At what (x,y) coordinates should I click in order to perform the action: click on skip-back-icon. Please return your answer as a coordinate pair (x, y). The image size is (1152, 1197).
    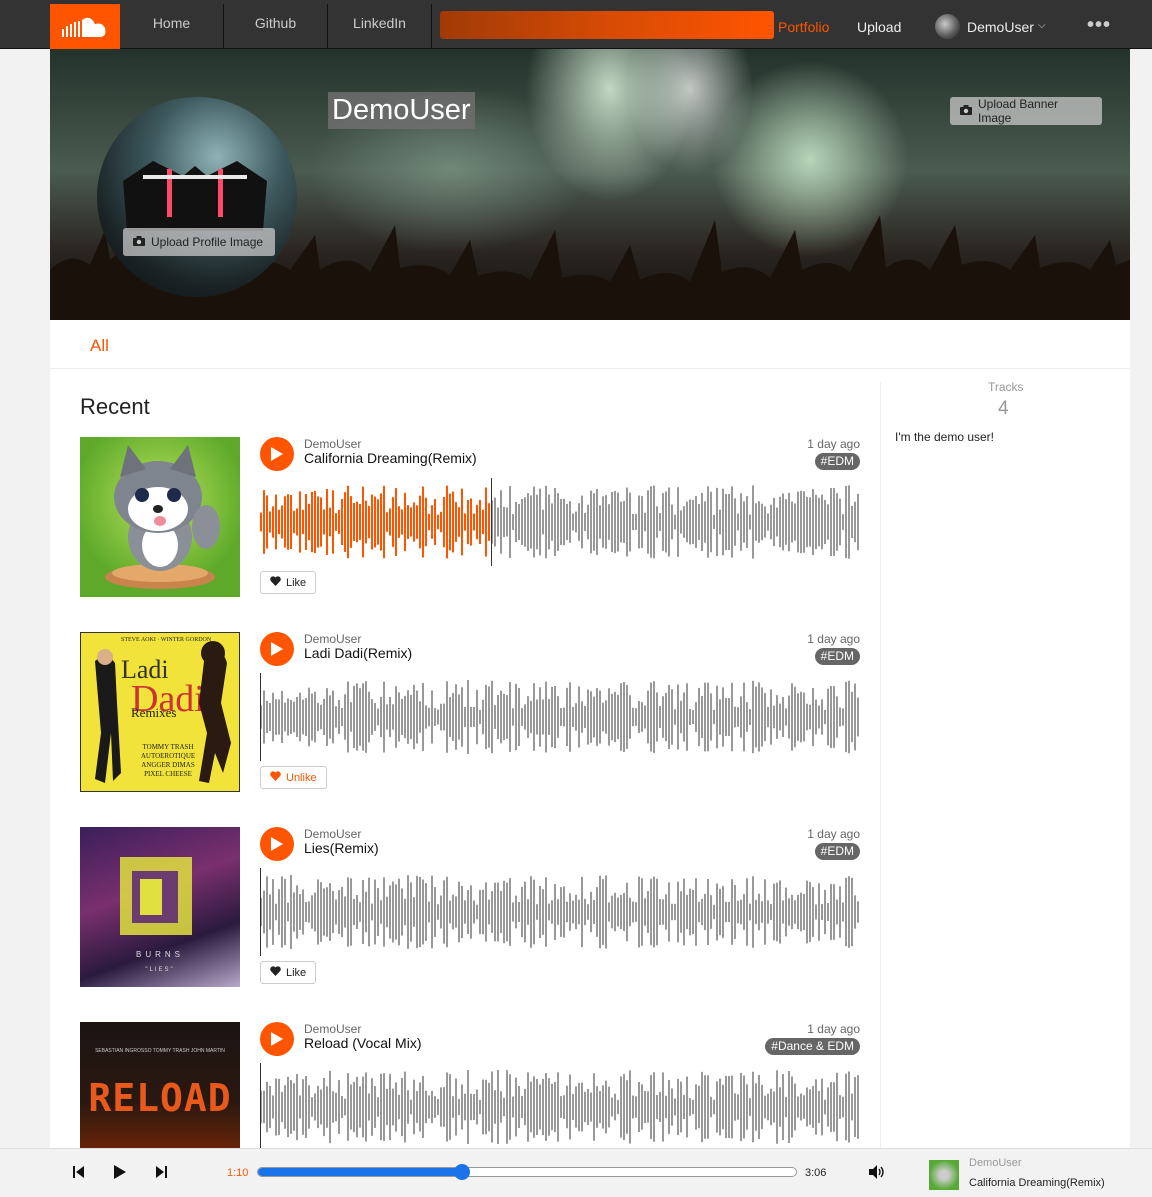
    Looking at the image, I should click on (79, 1174).